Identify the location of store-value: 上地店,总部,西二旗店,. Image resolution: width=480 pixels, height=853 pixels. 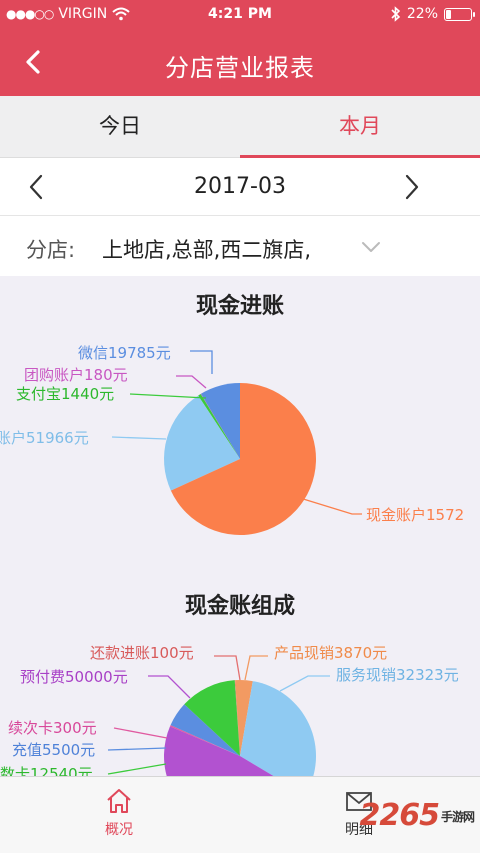
(207, 250).